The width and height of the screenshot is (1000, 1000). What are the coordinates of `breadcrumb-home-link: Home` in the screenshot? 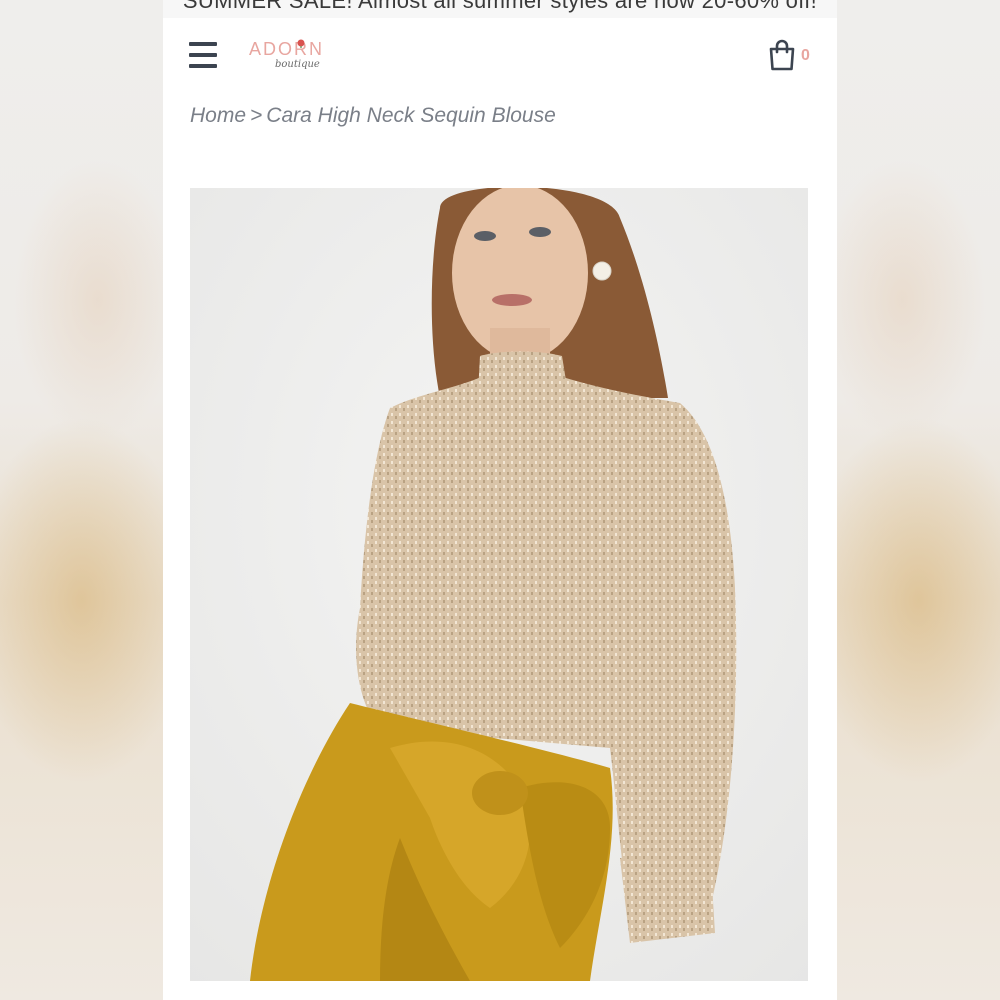 It's located at (218, 115).